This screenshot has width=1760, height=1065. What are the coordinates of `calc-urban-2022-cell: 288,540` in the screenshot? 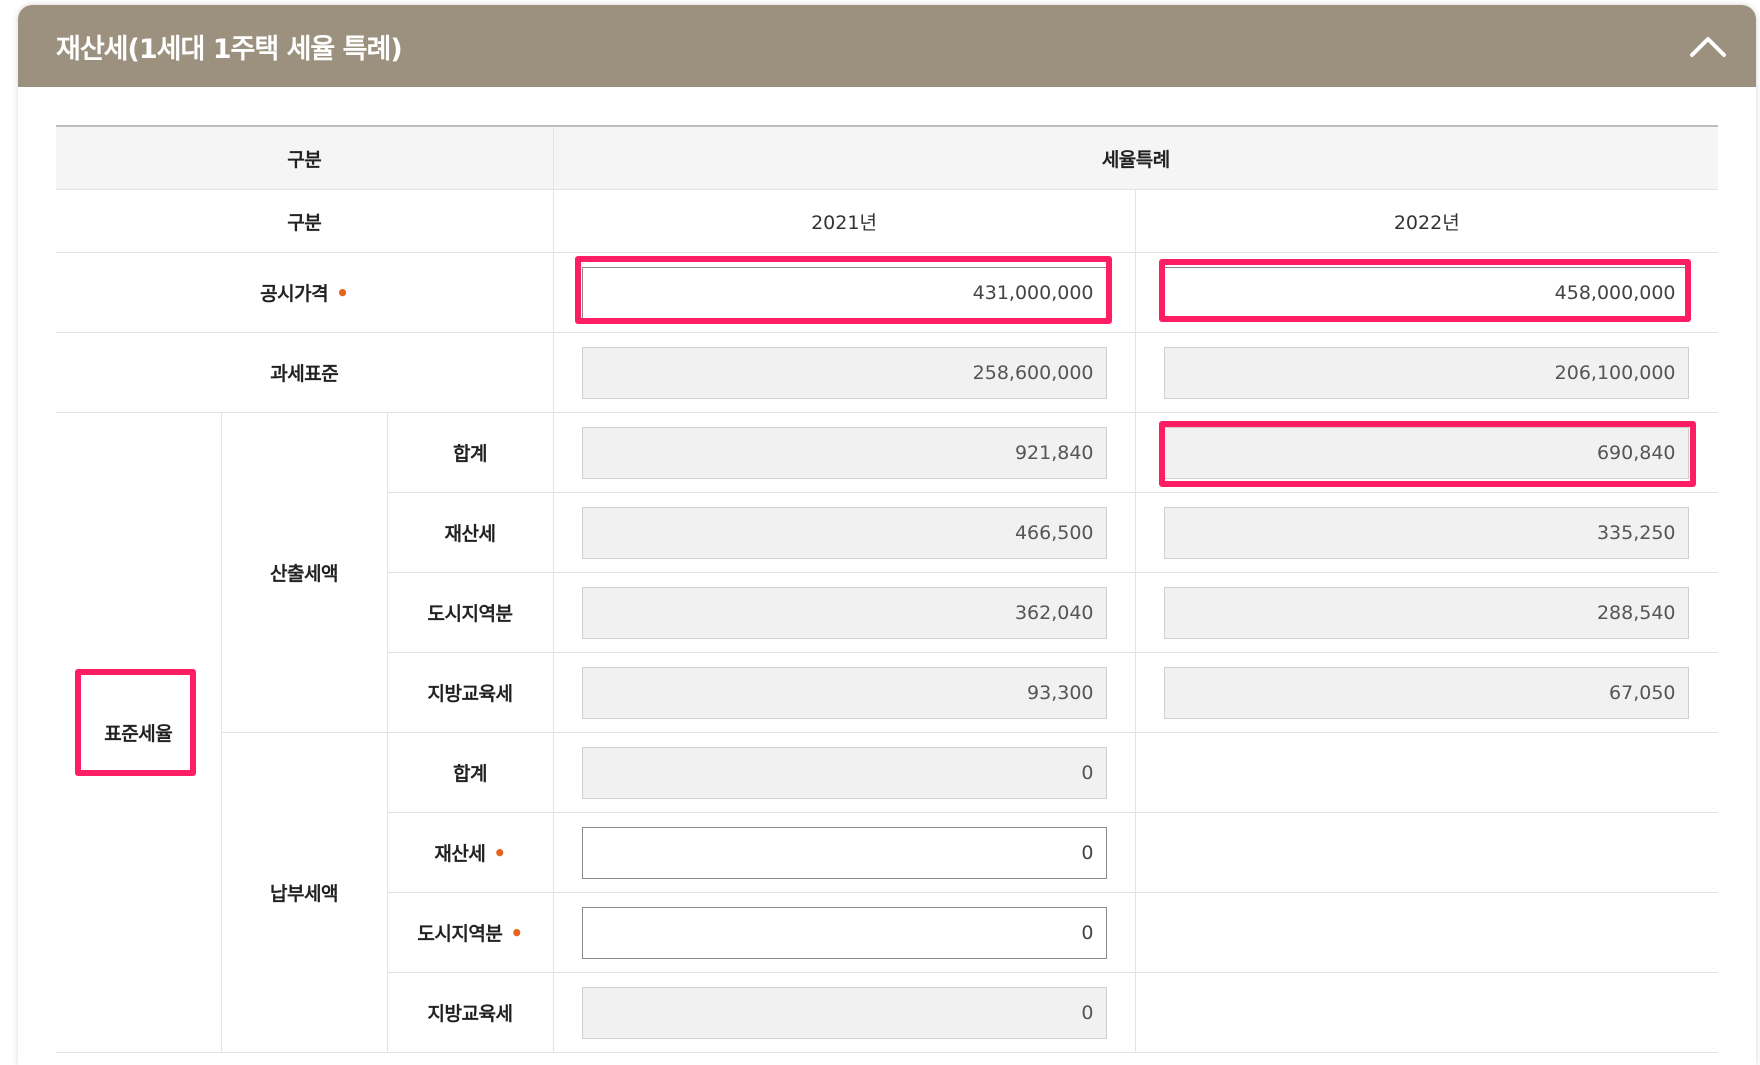 It's located at (1426, 612).